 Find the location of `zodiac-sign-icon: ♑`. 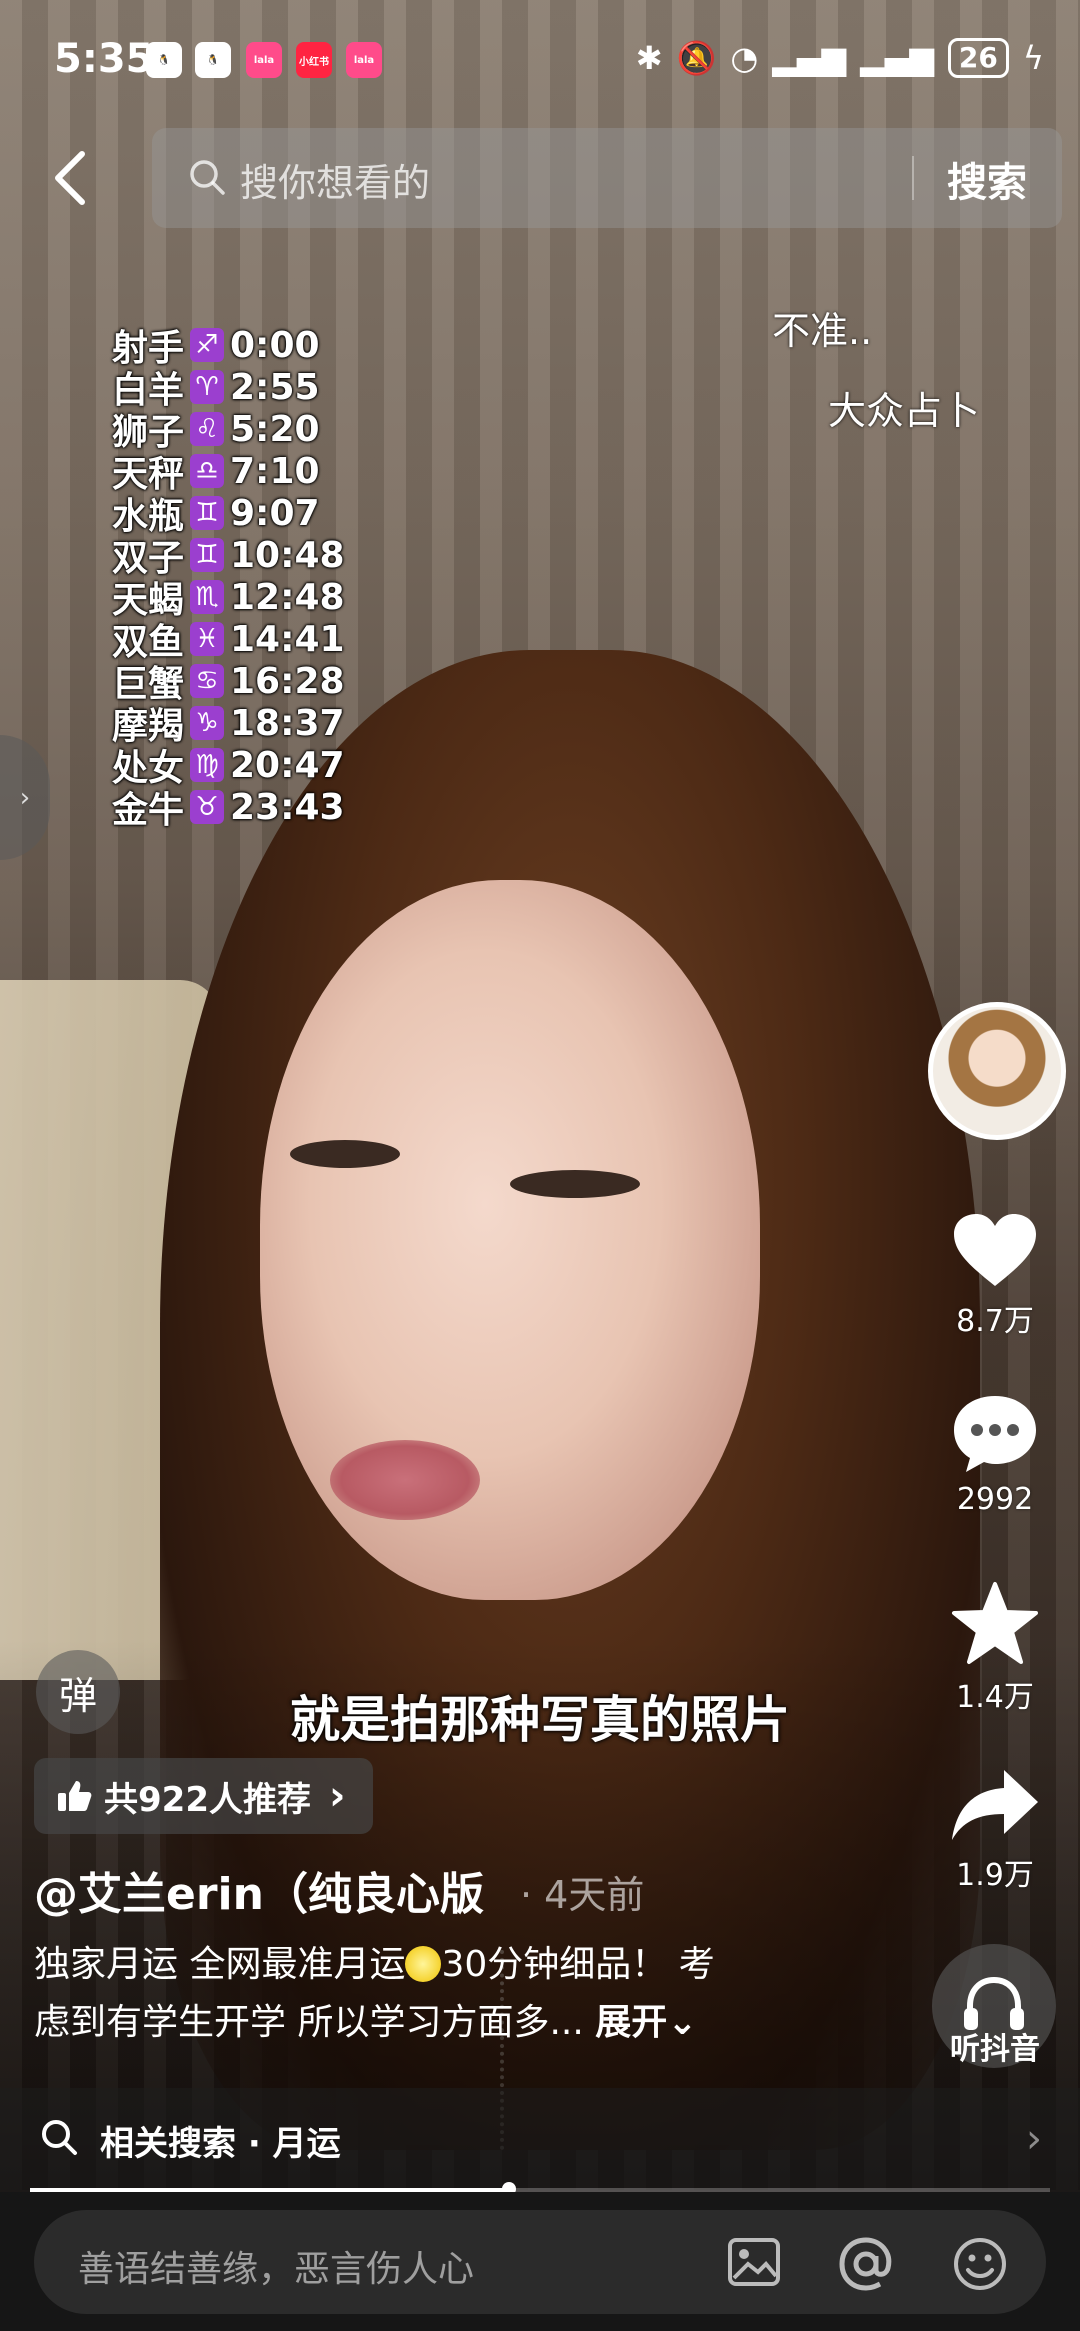

zodiac-sign-icon: ♑ is located at coordinates (207, 723).